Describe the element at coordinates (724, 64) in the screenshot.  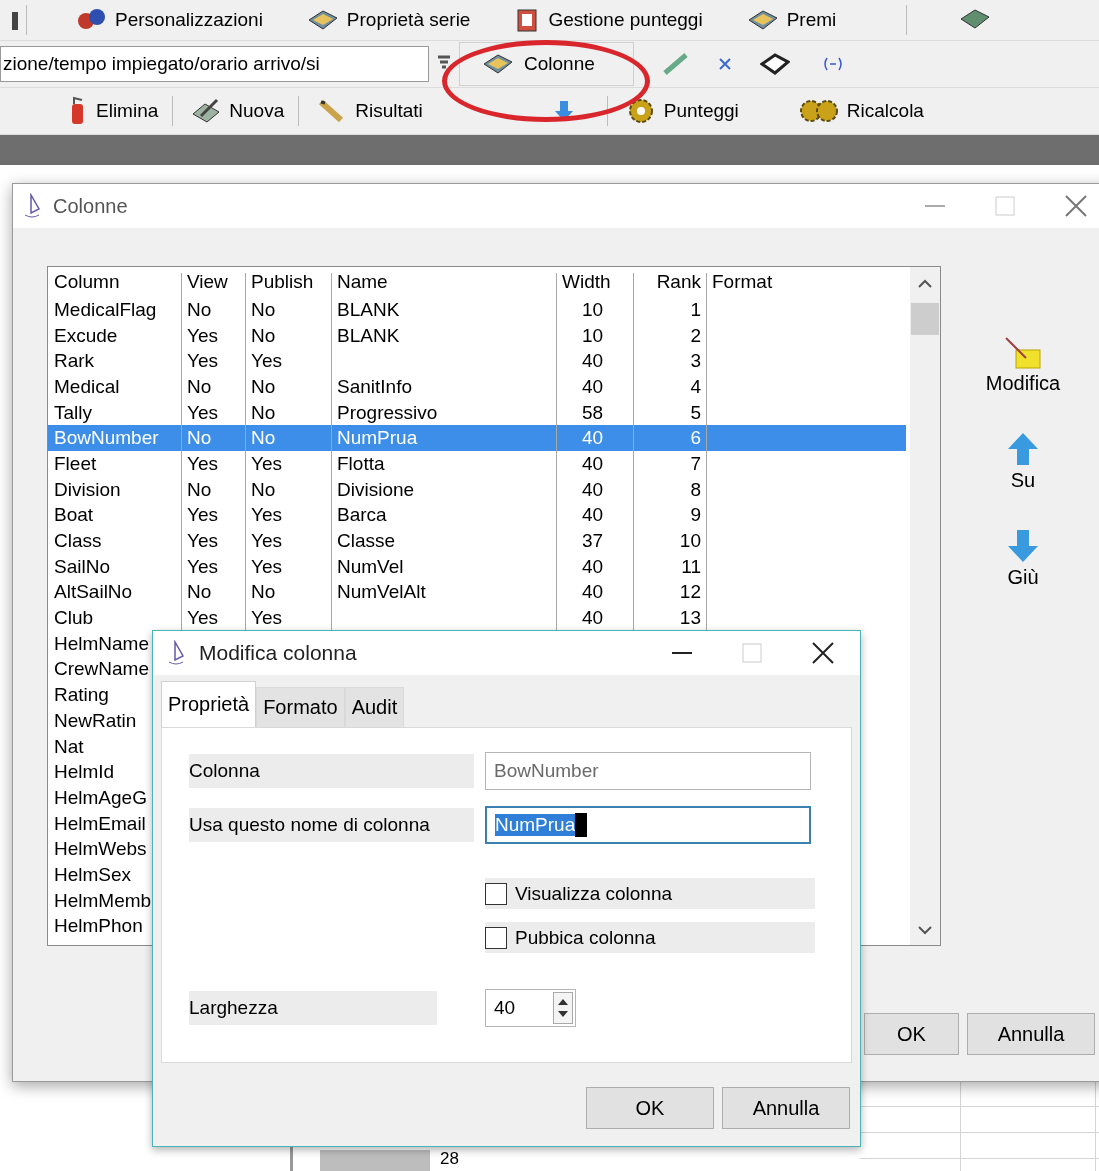
I see `x-icon` at that location.